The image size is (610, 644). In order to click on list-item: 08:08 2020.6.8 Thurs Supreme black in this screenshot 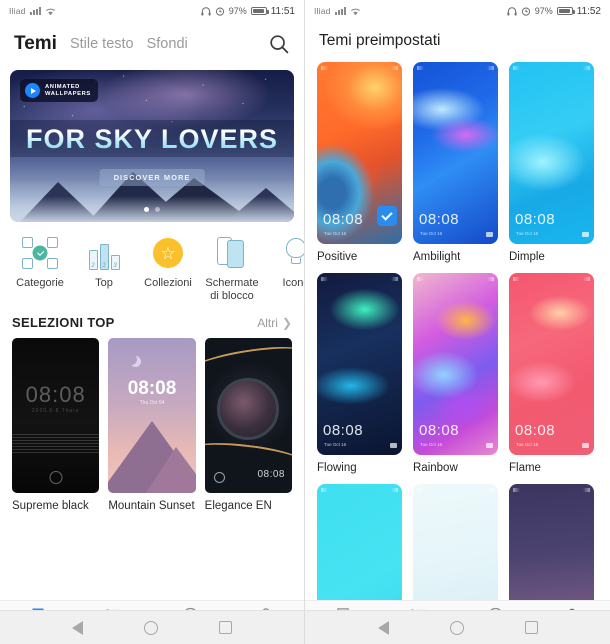, I will do `click(56, 425)`.